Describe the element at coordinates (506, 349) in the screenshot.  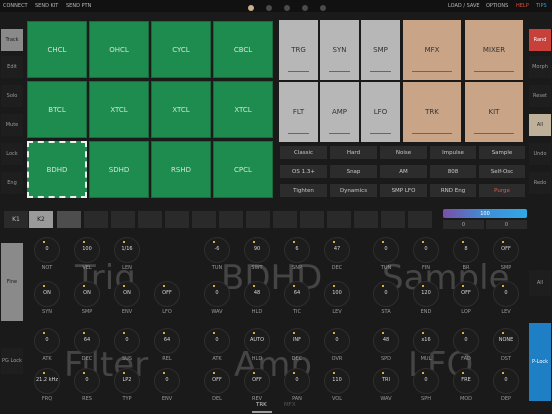
I see `knob-dst: NONE DST` at that location.